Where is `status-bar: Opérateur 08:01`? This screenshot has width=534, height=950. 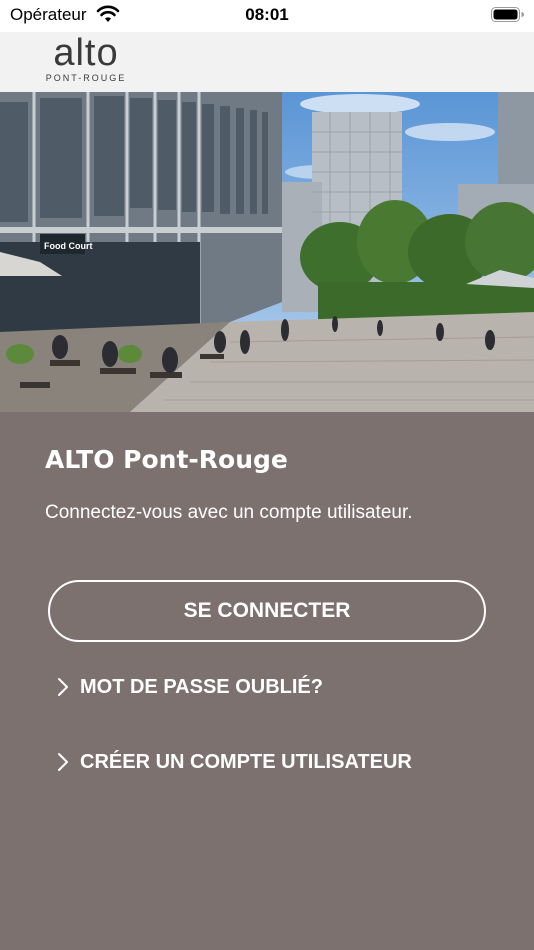 status-bar: Opérateur 08:01 is located at coordinates (267, 16).